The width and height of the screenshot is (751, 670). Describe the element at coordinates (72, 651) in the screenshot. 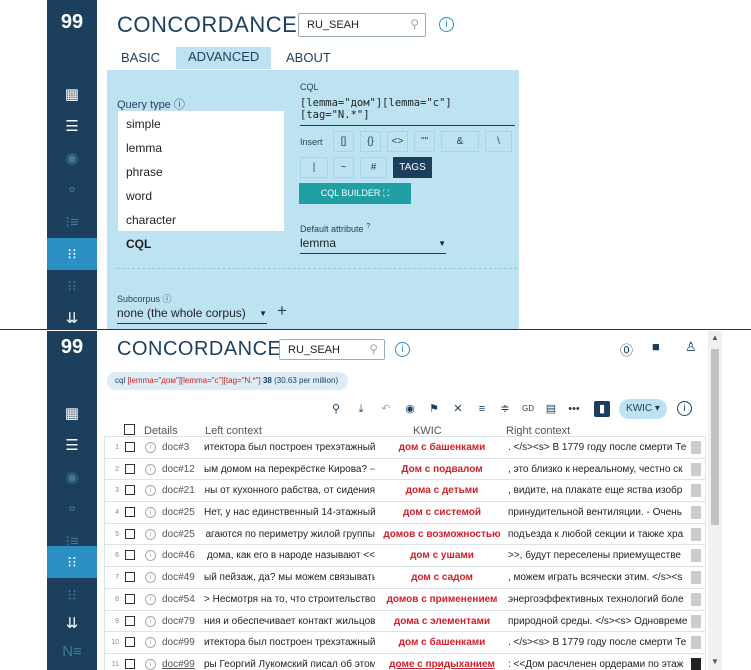

I see `ngrams-icon: N≡` at that location.